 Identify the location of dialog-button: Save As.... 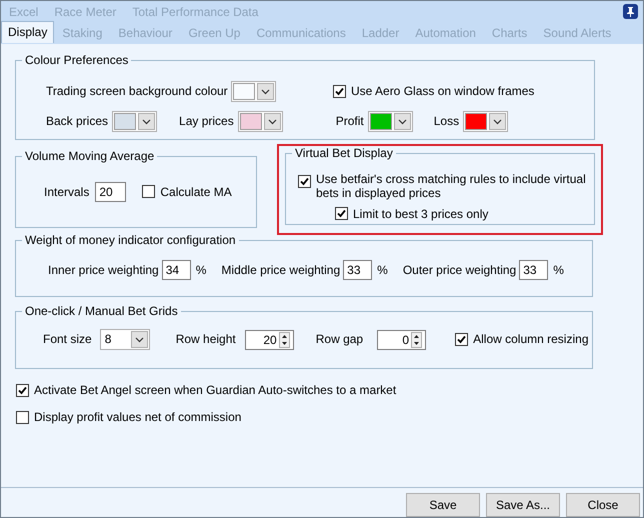
(523, 505).